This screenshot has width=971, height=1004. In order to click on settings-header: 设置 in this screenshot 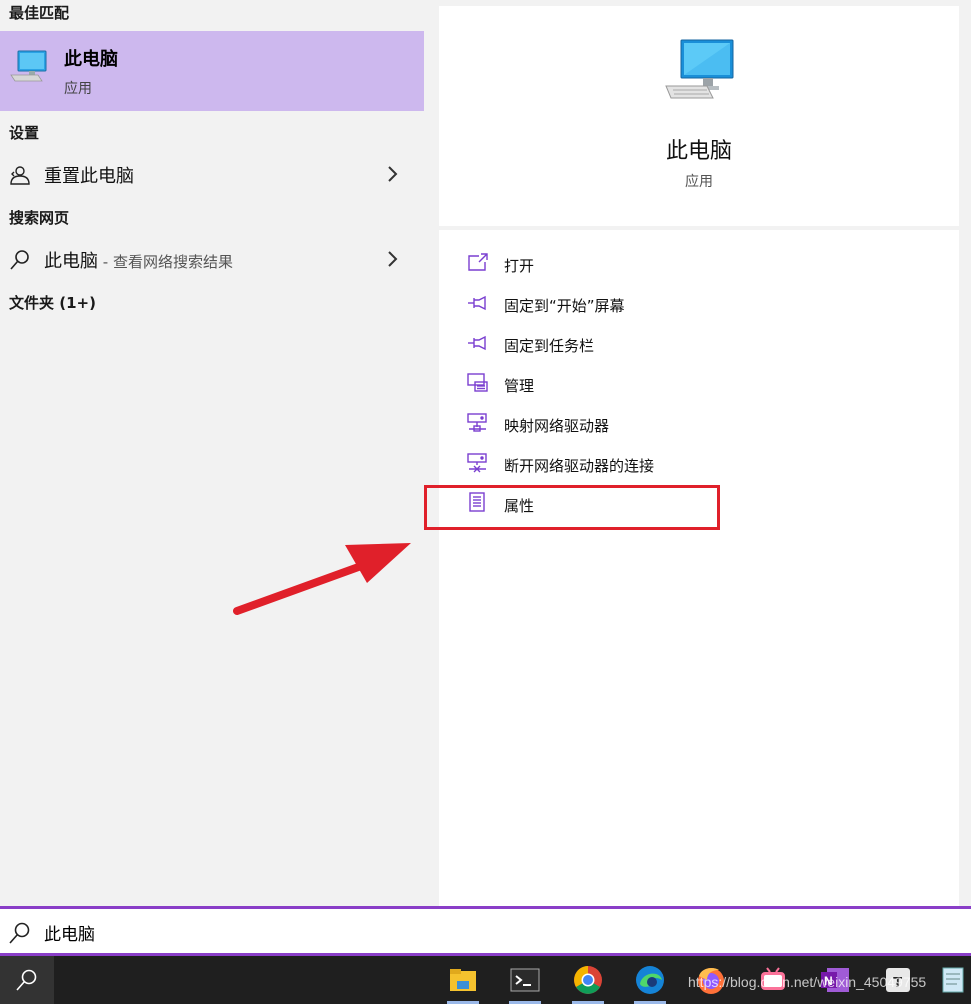, I will do `click(24, 133)`.